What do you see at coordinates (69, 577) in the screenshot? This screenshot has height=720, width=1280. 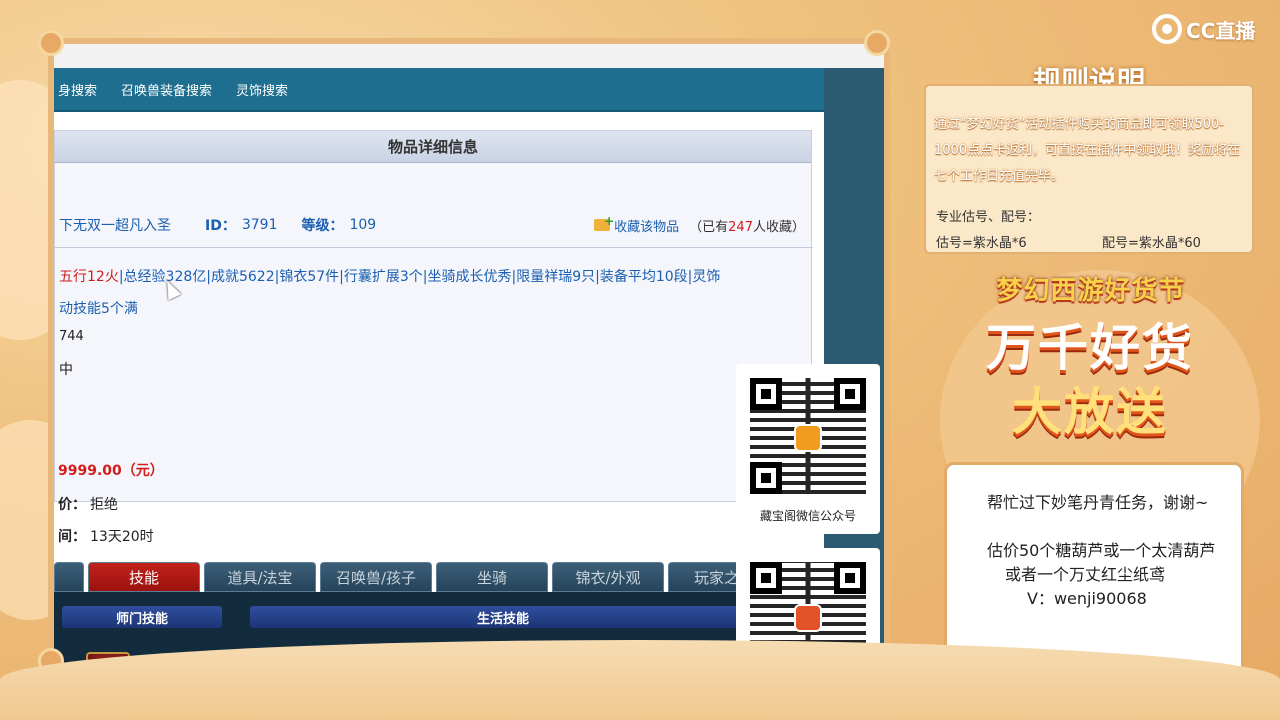 I see `tab-partial` at bounding box center [69, 577].